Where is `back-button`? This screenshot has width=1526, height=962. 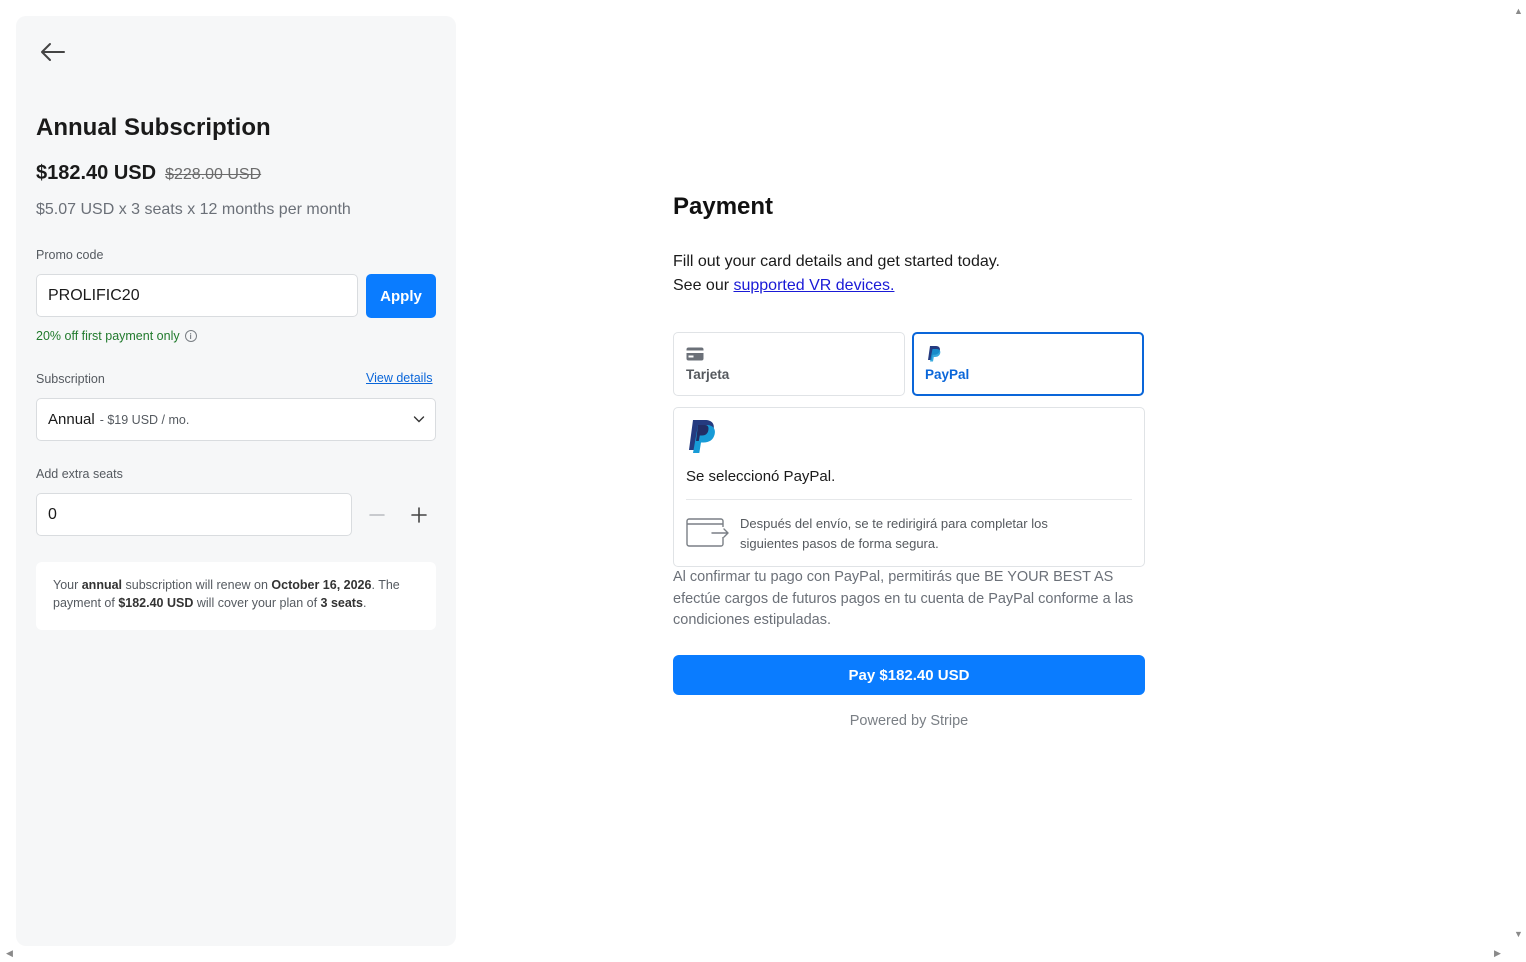
back-button is located at coordinates (53, 52).